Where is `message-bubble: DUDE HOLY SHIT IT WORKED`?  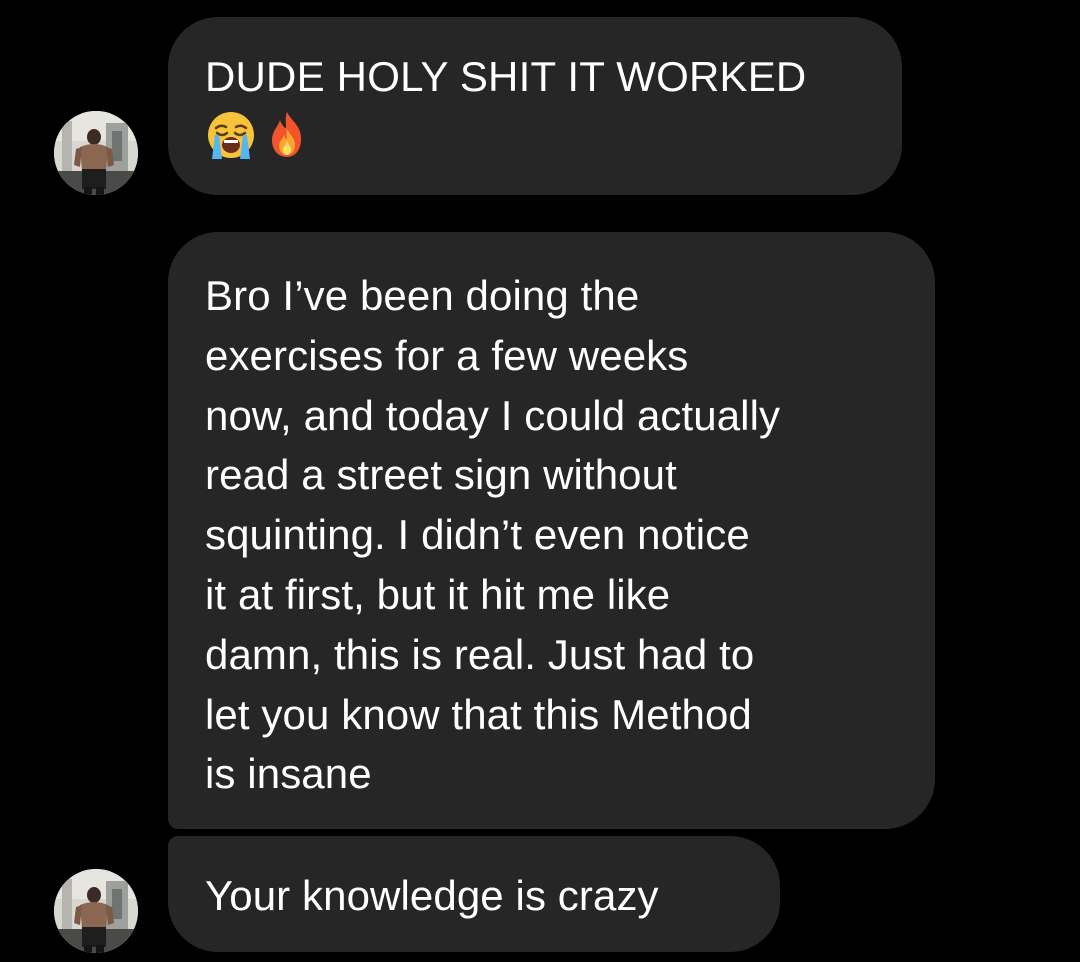 message-bubble: DUDE HOLY SHIT IT WORKED is located at coordinates (535, 106).